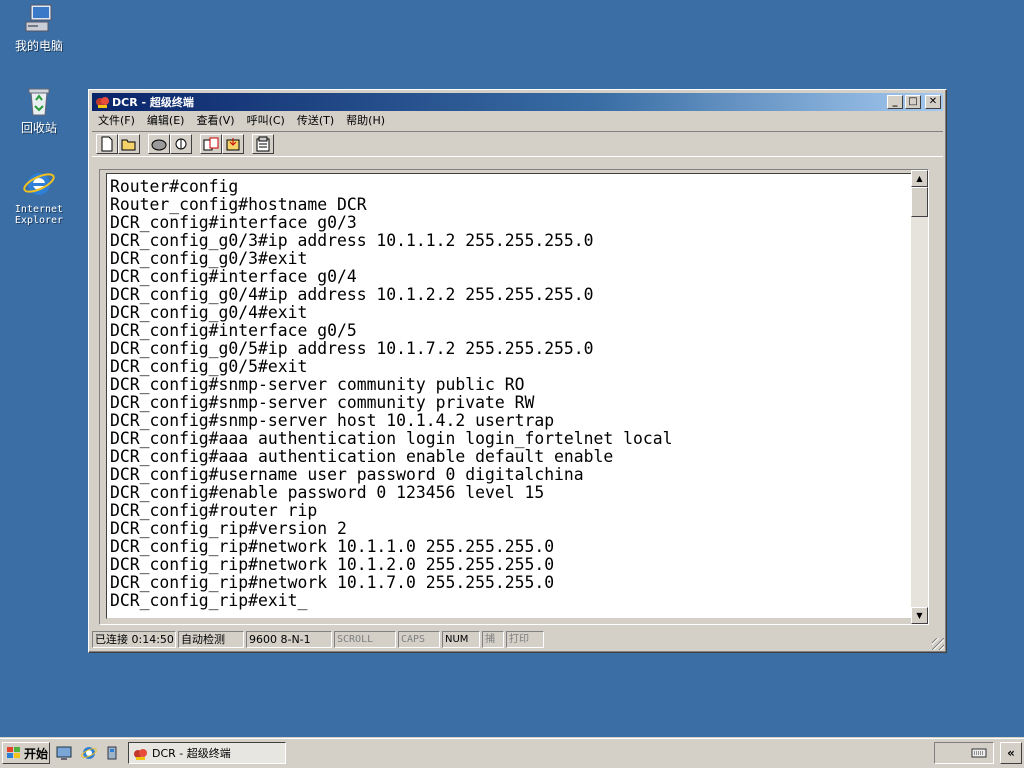 The image size is (1024, 768). What do you see at coordinates (315, 121) in the screenshot?
I see `menu-transfer: 传送(T)` at bounding box center [315, 121].